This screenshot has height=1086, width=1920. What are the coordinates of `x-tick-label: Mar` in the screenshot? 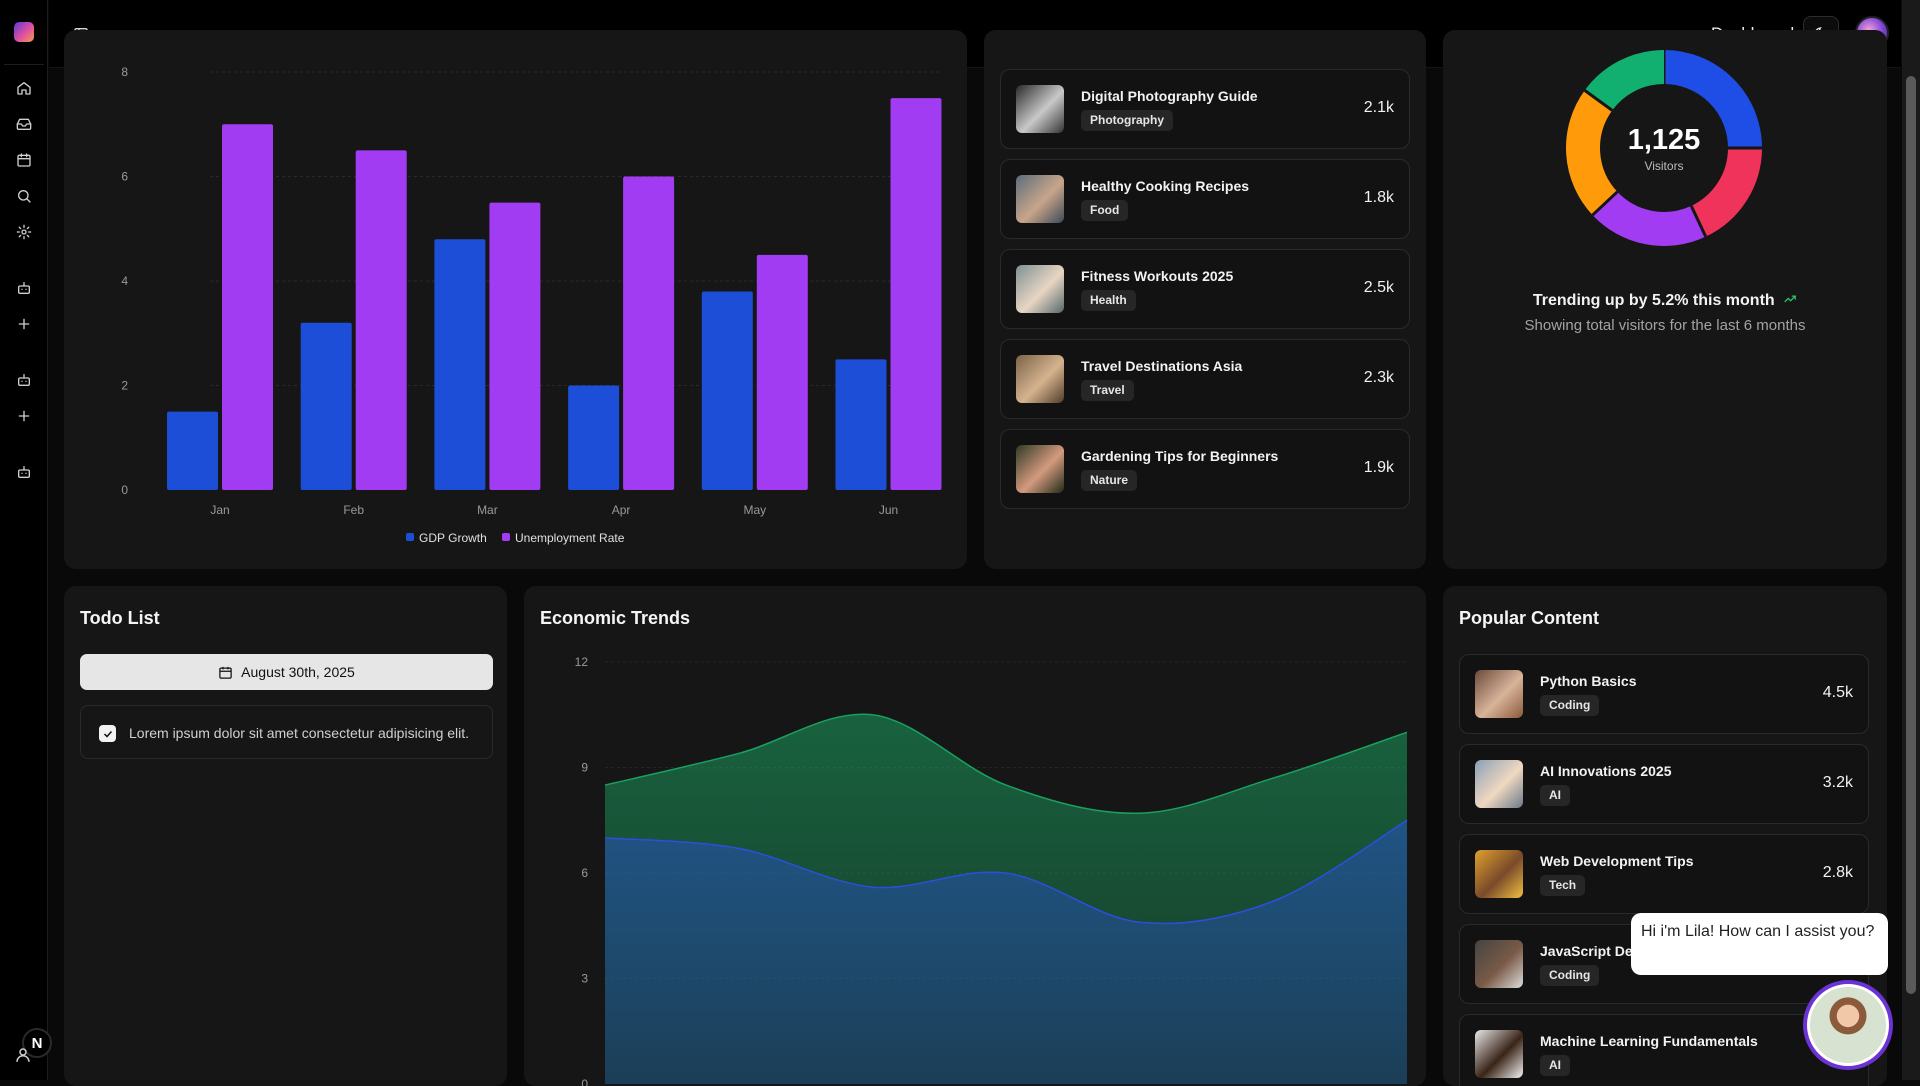 It's located at (487, 510).